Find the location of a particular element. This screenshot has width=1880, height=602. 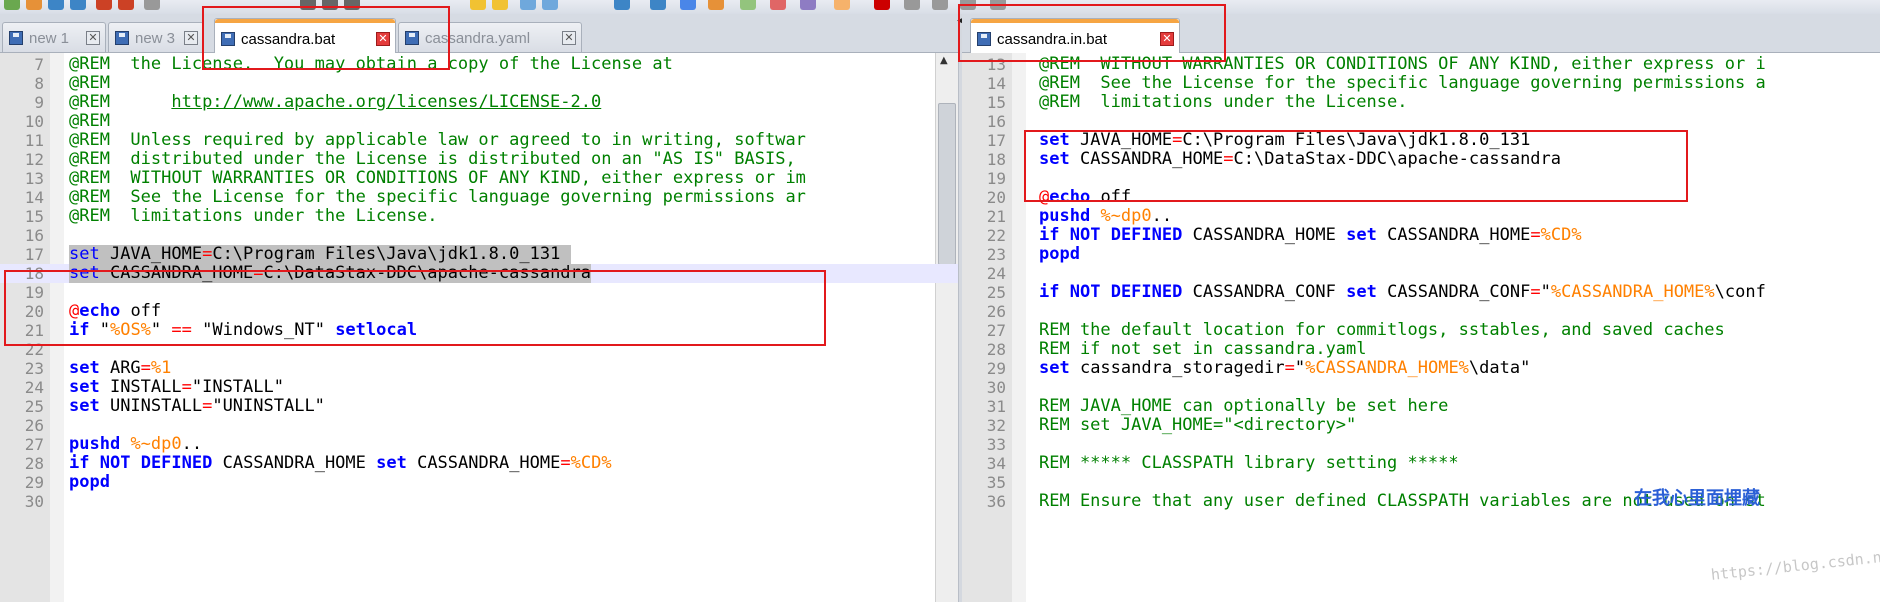

indent-guide-icon is located at coordinates (716, 5).